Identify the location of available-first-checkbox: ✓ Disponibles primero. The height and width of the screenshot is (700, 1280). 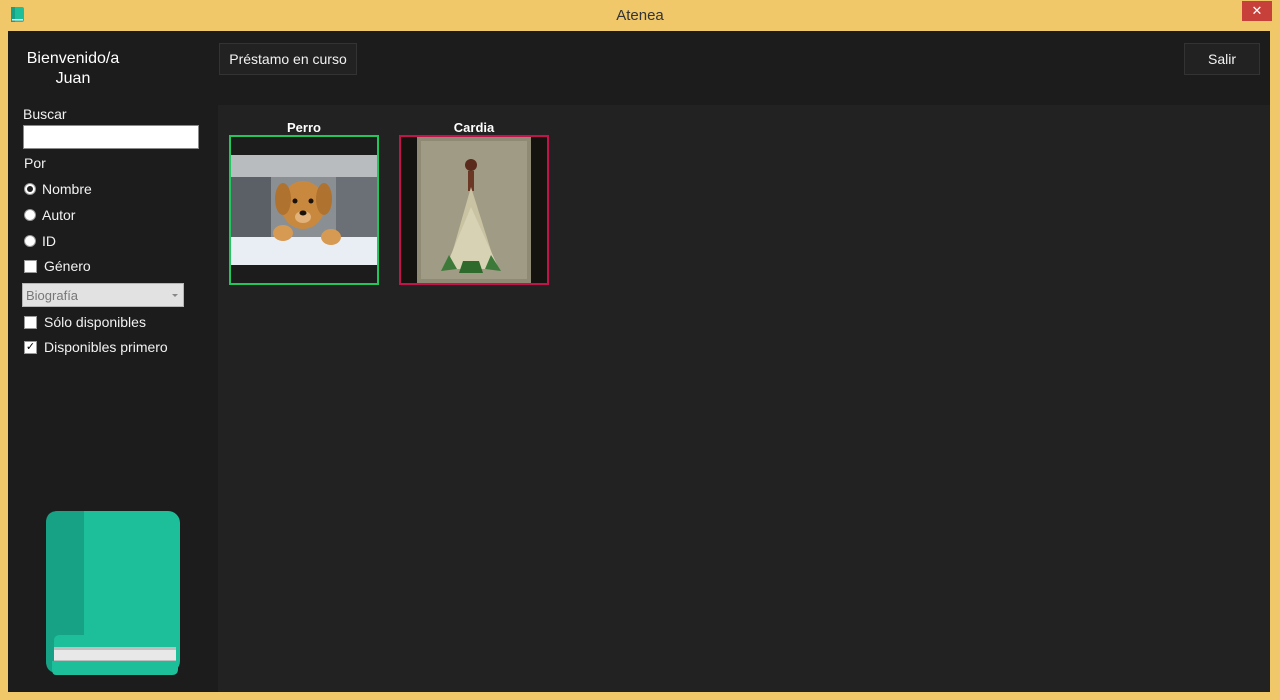
(96, 347).